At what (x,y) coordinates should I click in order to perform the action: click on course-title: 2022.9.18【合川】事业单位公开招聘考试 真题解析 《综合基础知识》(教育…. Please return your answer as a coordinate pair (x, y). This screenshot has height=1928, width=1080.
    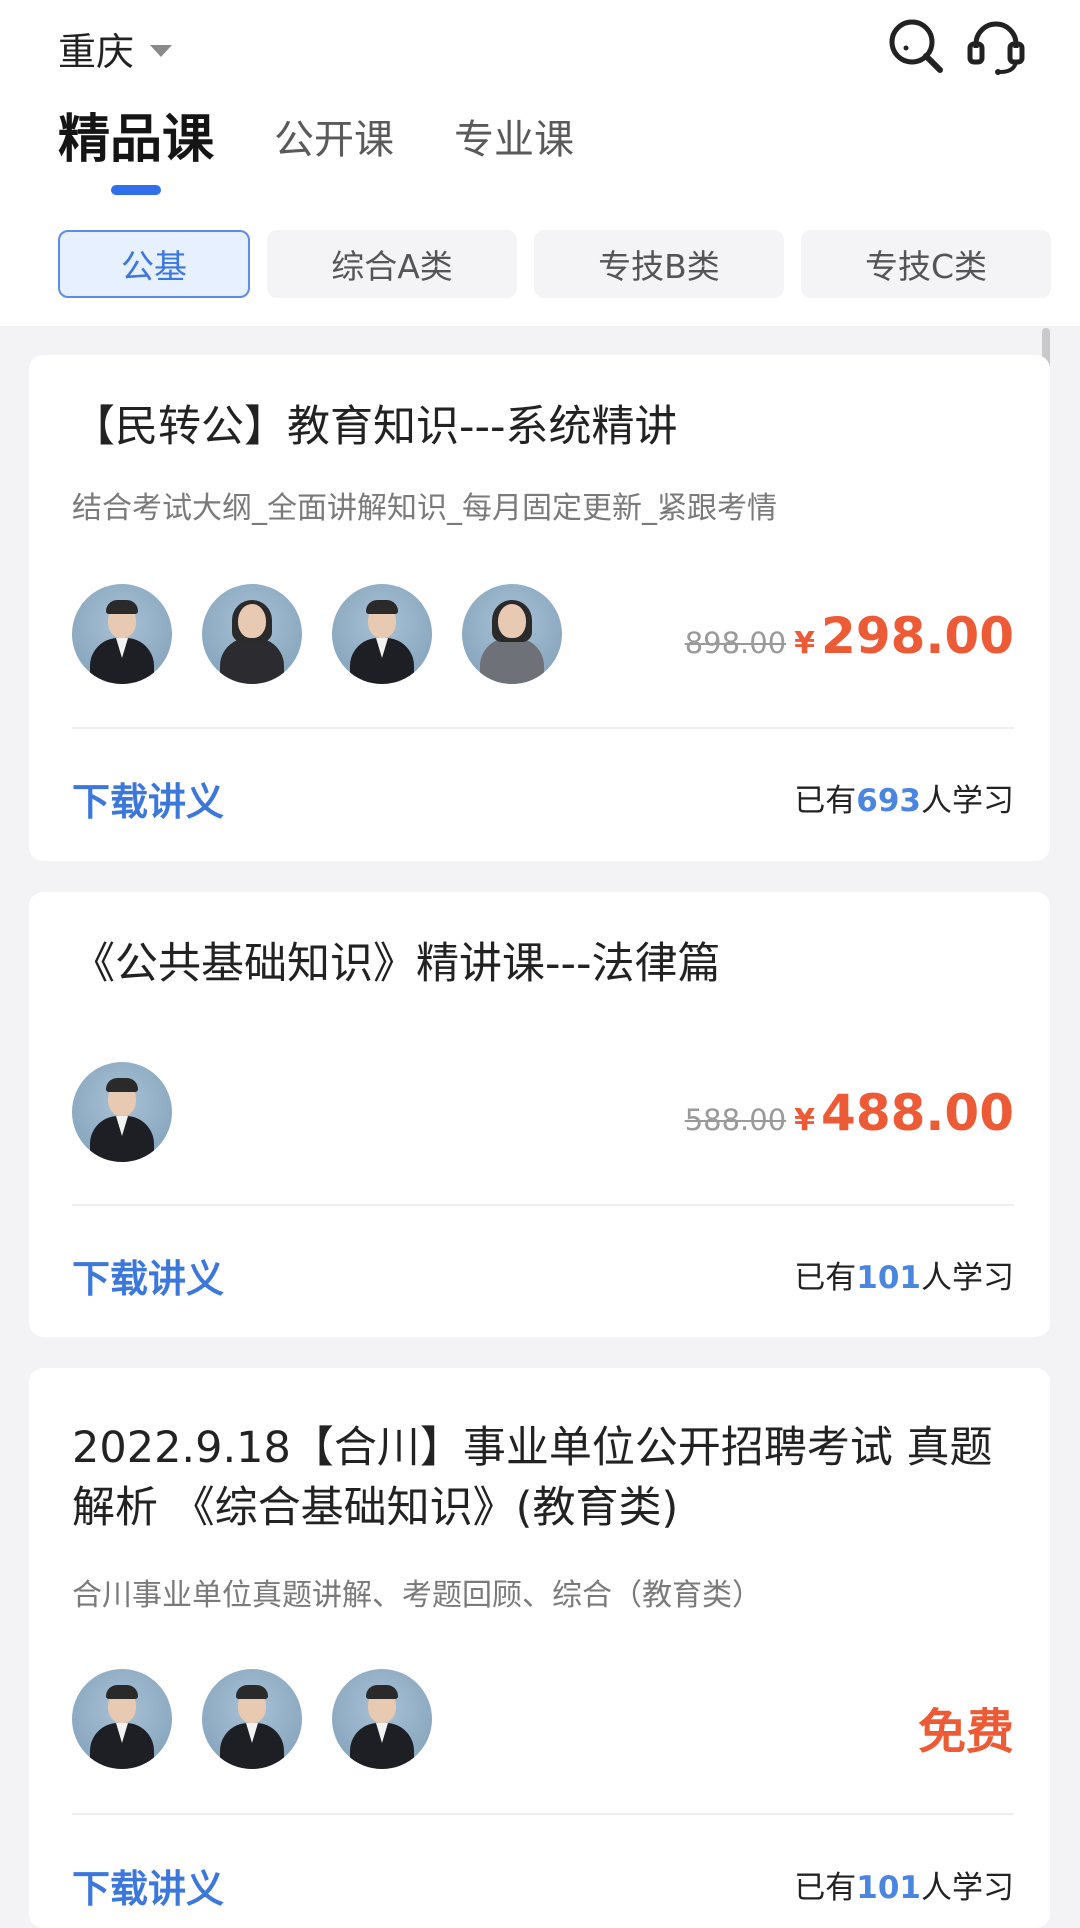
    Looking at the image, I should click on (532, 1478).